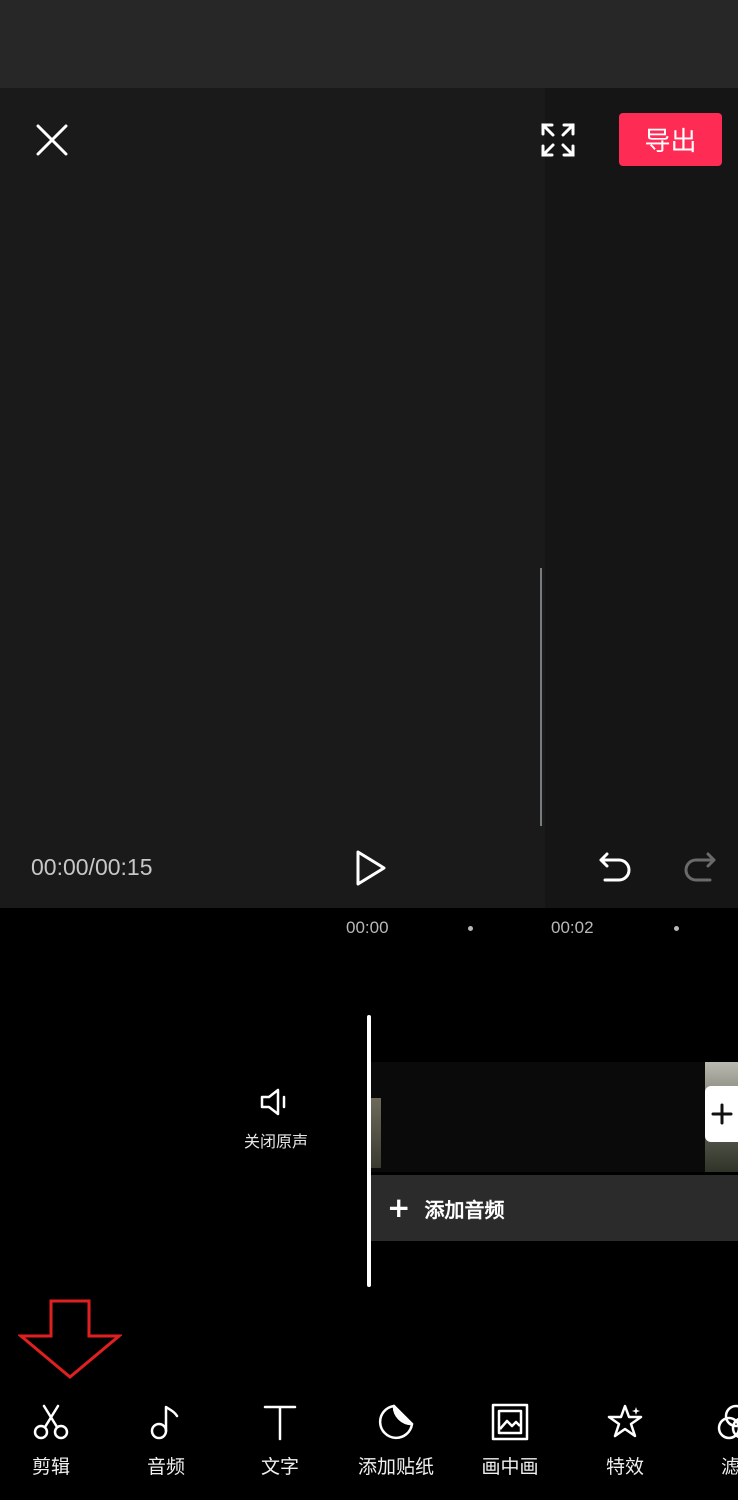 The image size is (738, 1500). Describe the element at coordinates (464, 1209) in the screenshot. I see `add-audio-label: 添加音频` at that location.